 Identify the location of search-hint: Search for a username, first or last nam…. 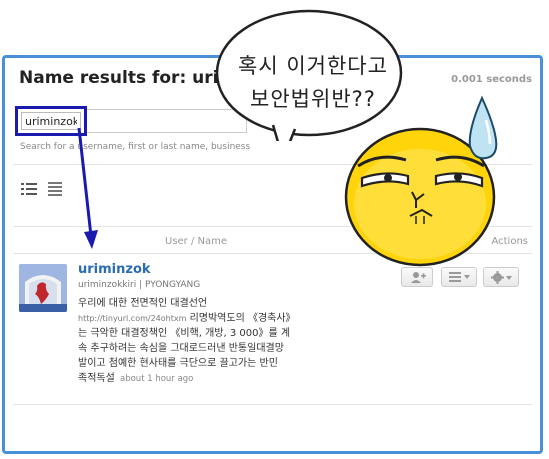
(135, 147).